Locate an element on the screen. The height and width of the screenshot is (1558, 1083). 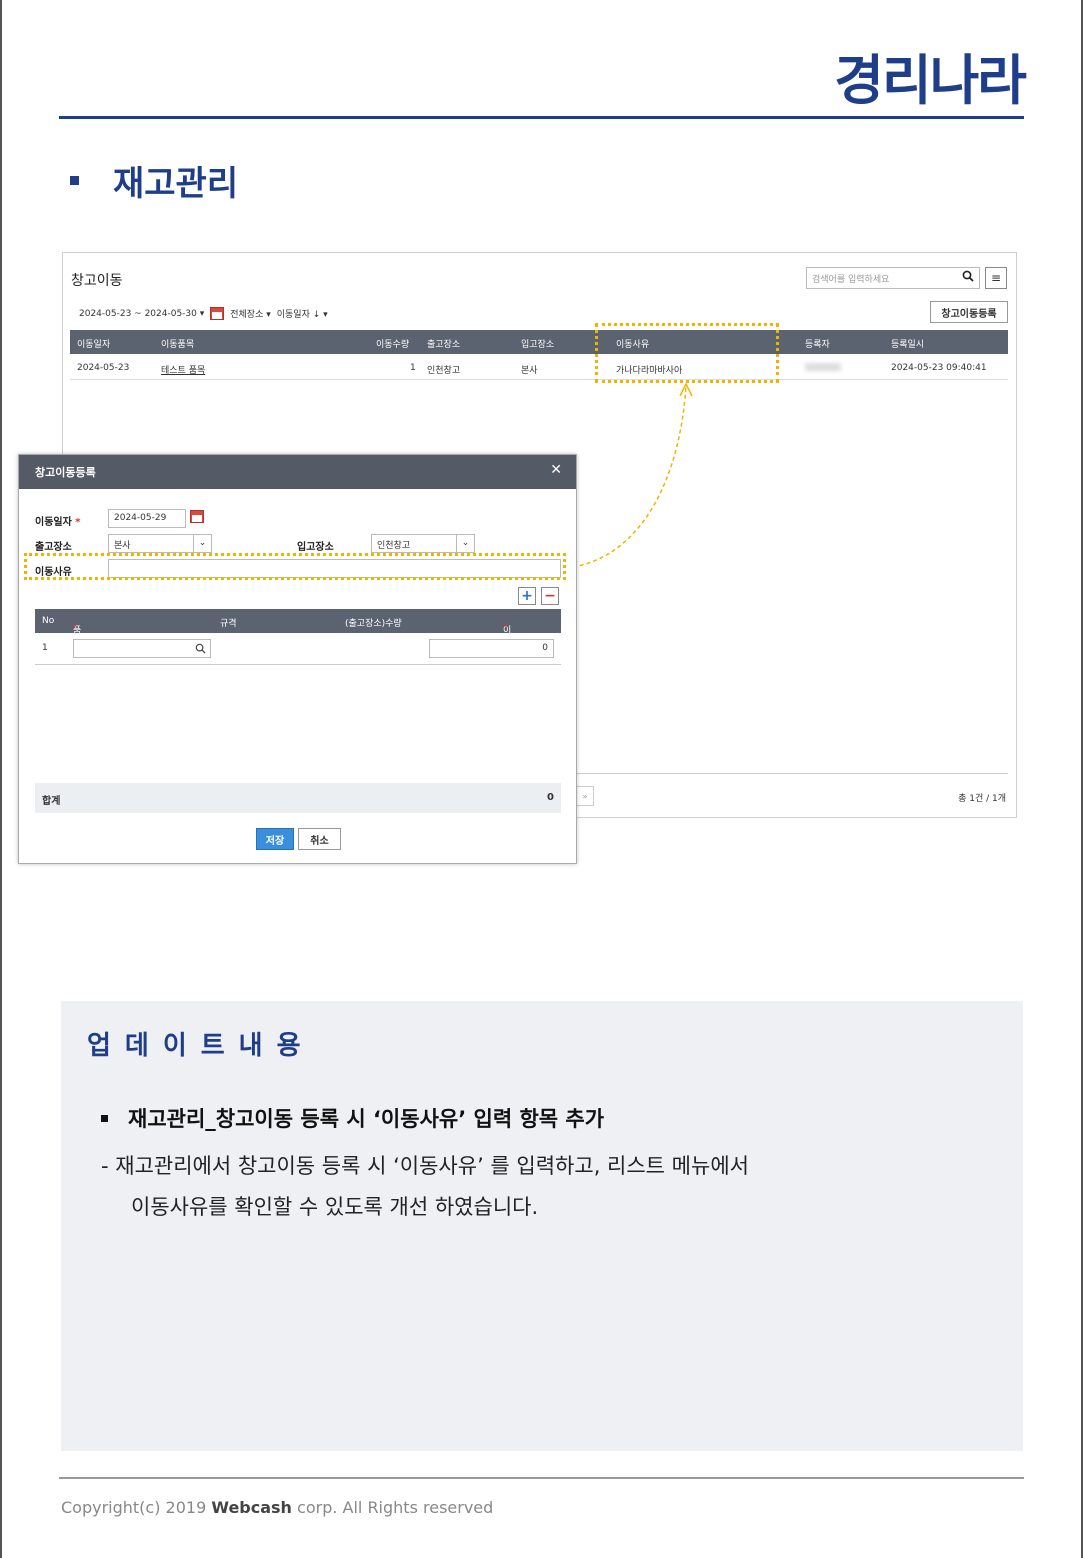
from-label: 출고장소 is located at coordinates (53, 547).